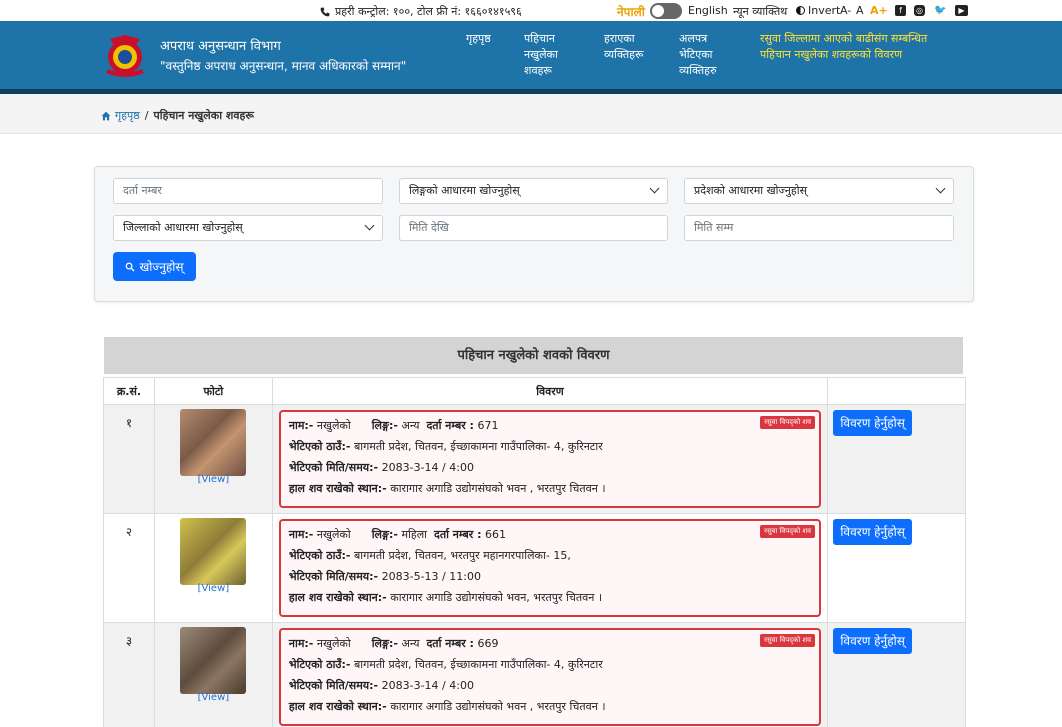 The width and height of the screenshot is (1062, 727). I want to click on twitter-icon: 🐦, so click(940, 10).